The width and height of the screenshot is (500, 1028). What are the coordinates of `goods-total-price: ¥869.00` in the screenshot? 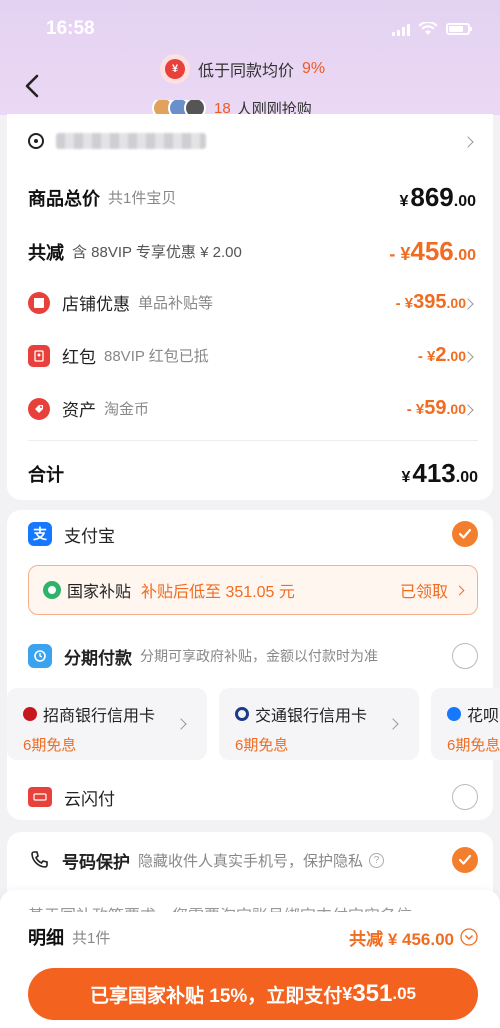 It's located at (437, 197).